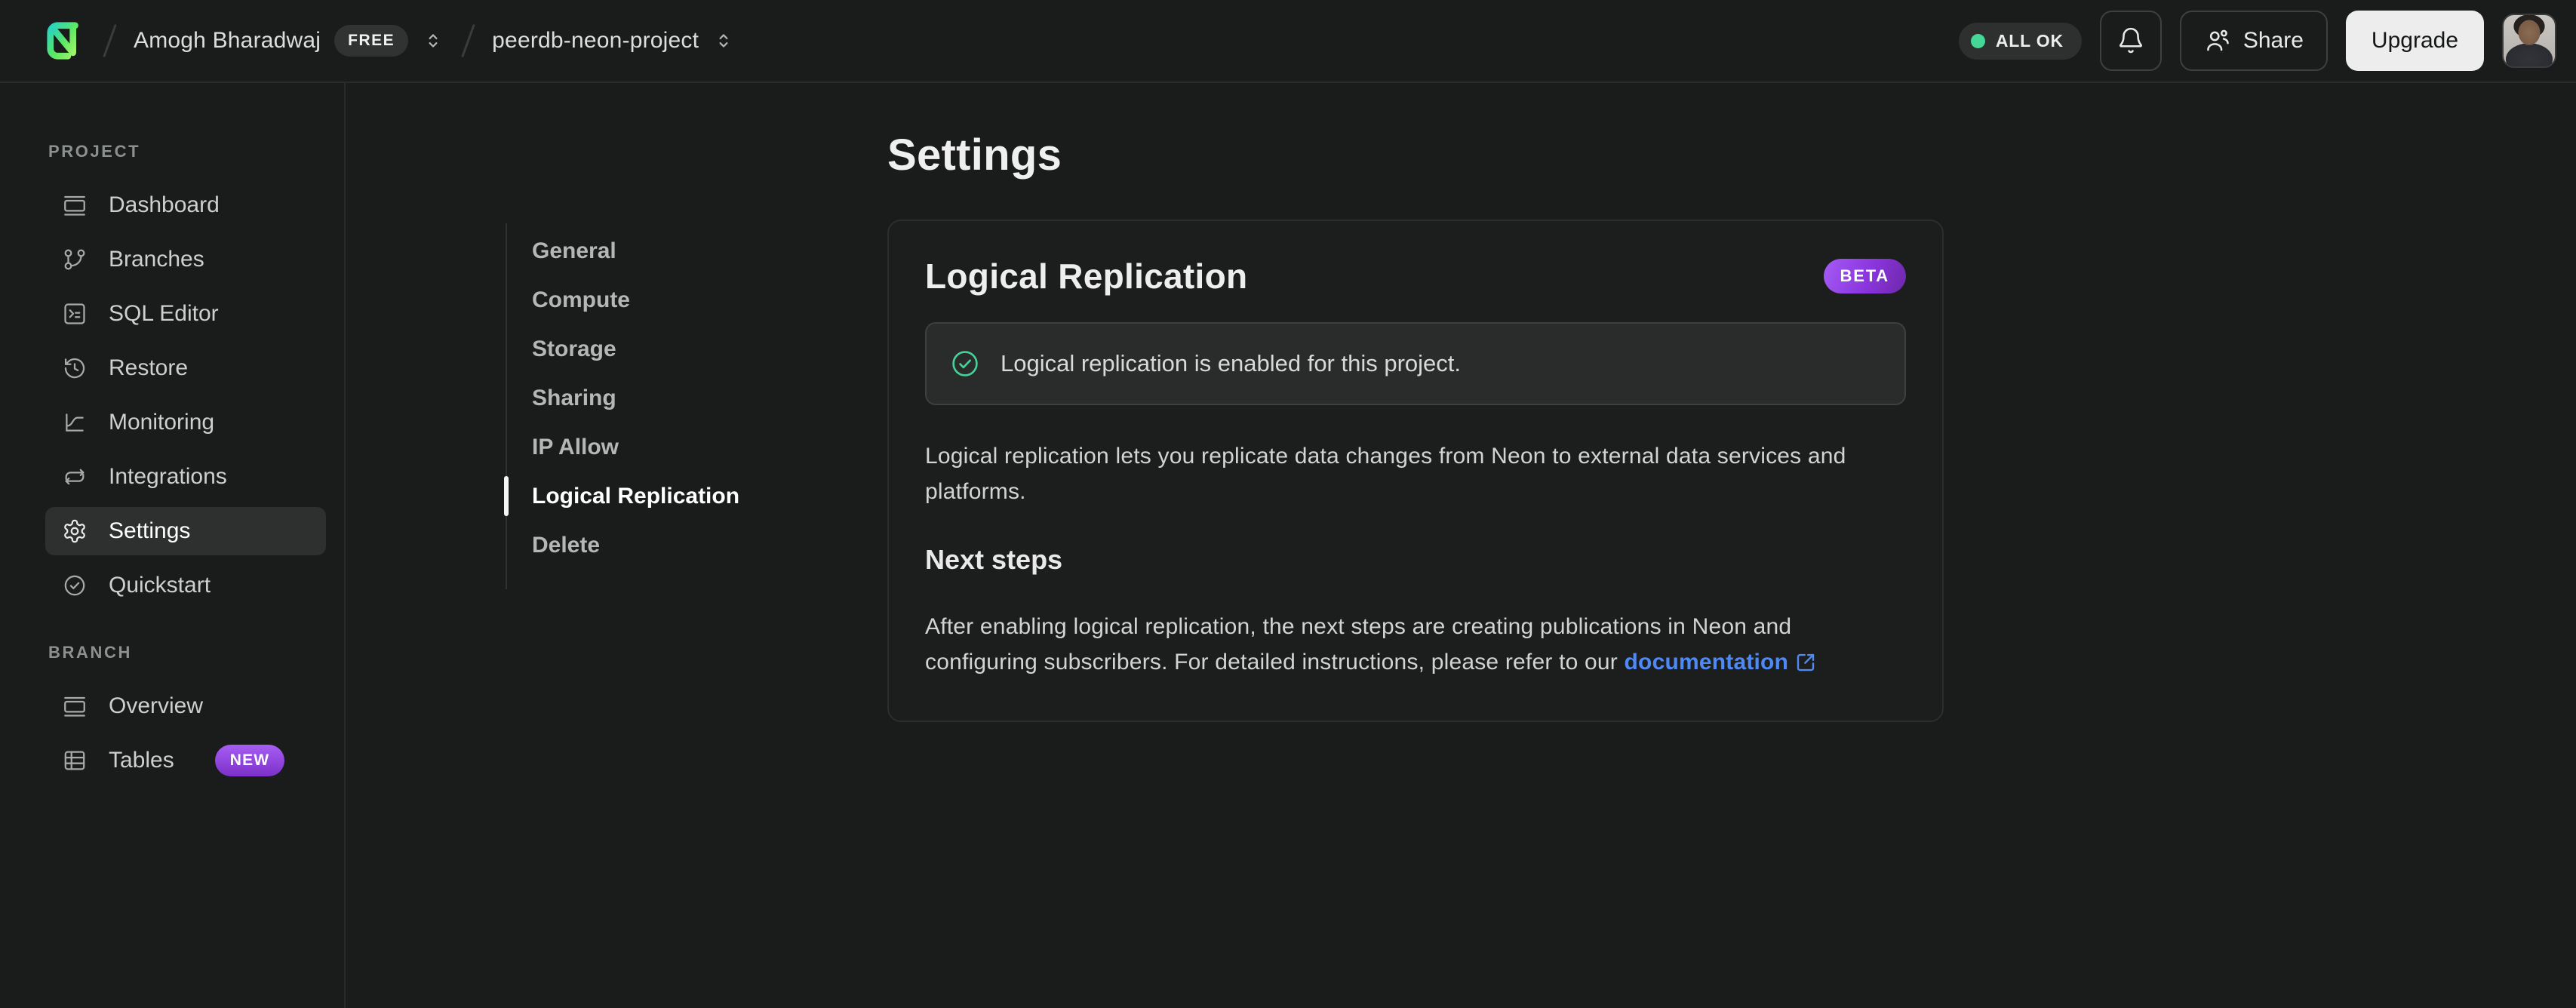  I want to click on integrations-icon, so click(75, 477).